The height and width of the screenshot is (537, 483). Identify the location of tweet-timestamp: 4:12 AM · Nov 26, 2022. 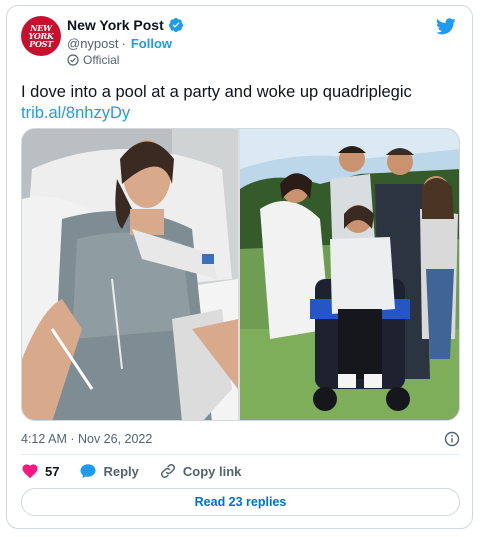
(86, 439).